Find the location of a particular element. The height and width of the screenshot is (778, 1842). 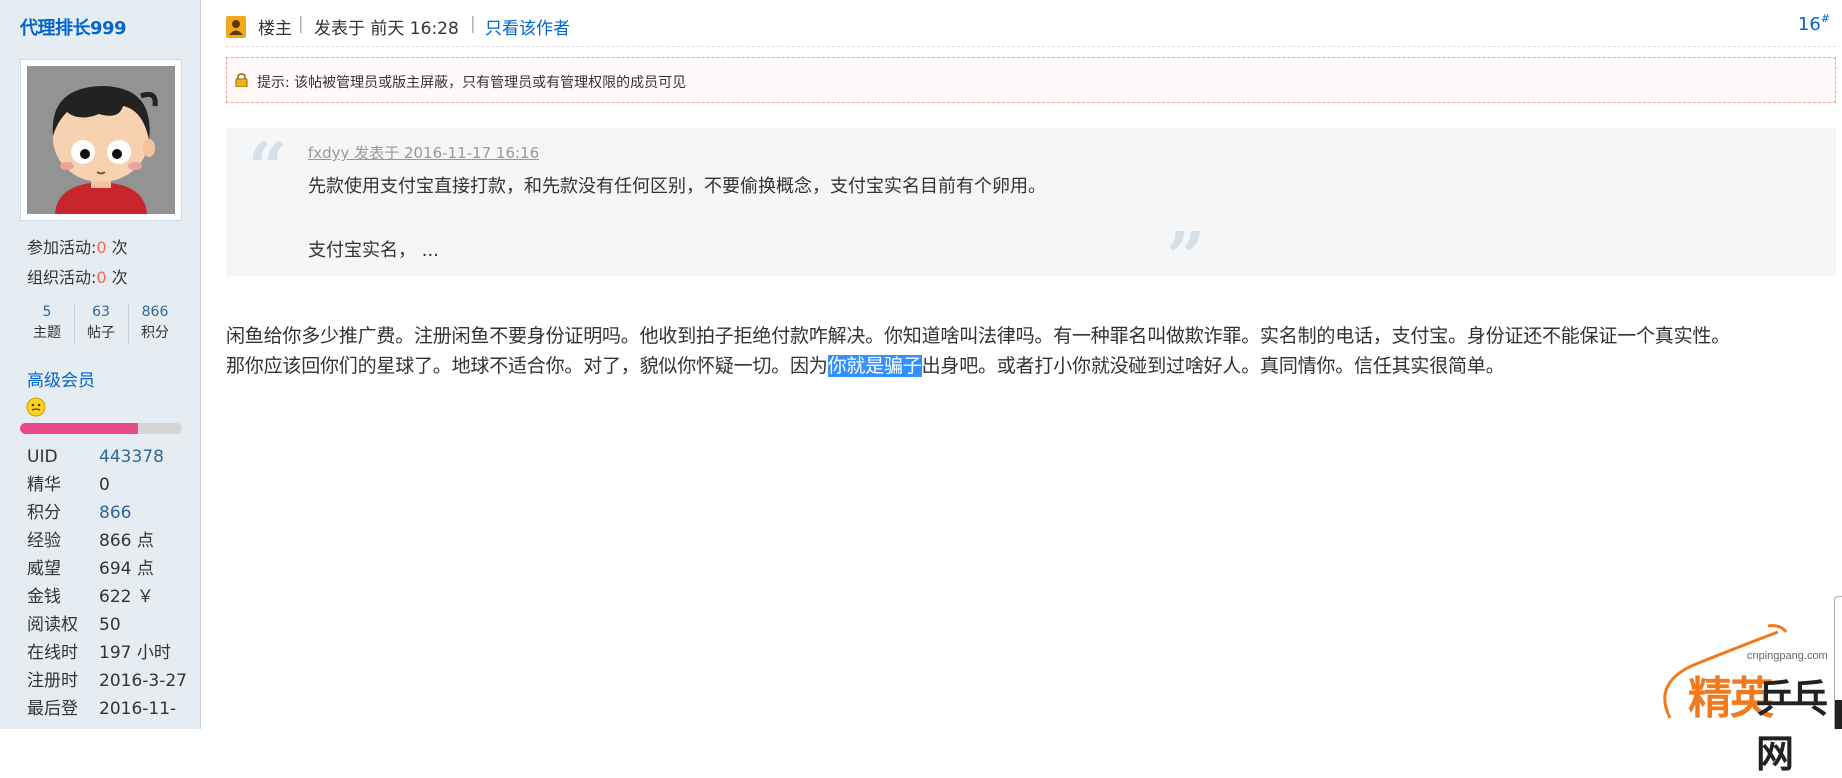

credit-progress-fill is located at coordinates (79, 428).